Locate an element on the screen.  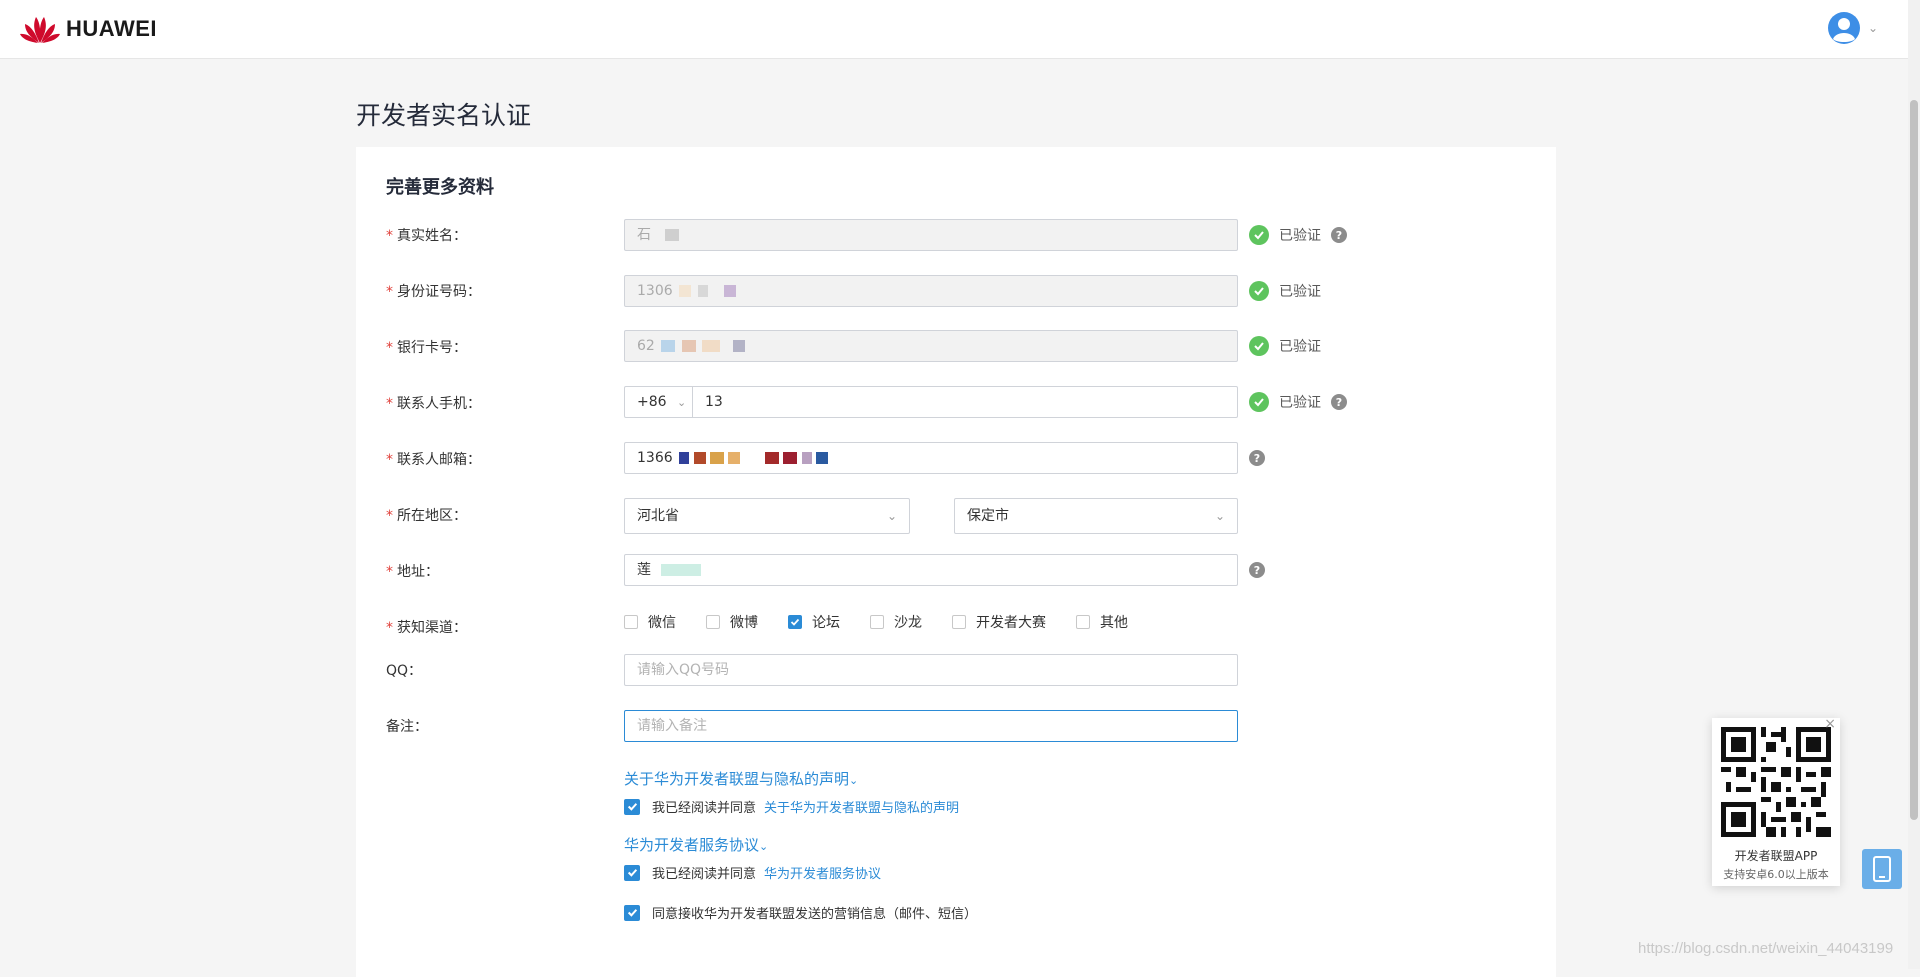
qr-subtitle: 支持安卓6.0以上版本 is located at coordinates (1776, 874).